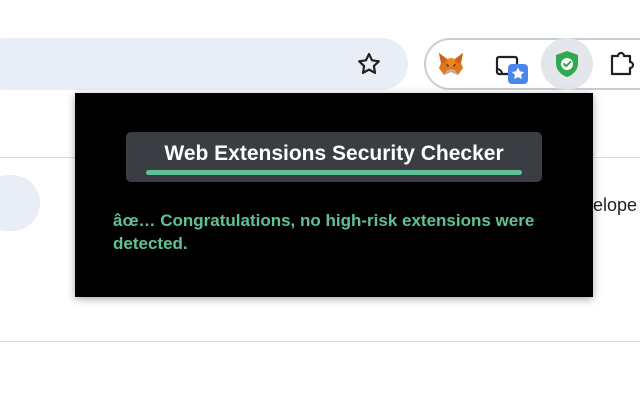  What do you see at coordinates (624, 64) in the screenshot?
I see `puzzle-icon` at bounding box center [624, 64].